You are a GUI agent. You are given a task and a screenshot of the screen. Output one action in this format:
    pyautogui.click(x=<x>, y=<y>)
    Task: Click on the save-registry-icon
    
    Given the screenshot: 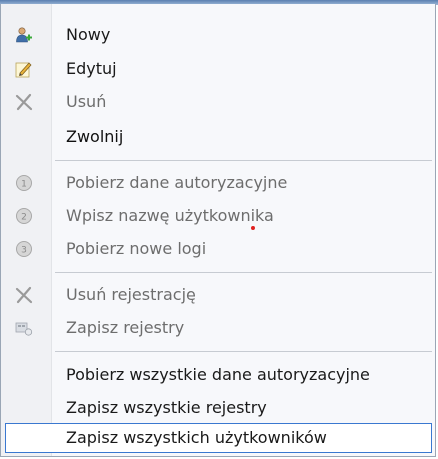 What is the action you would take?
    pyautogui.click(x=24, y=328)
    